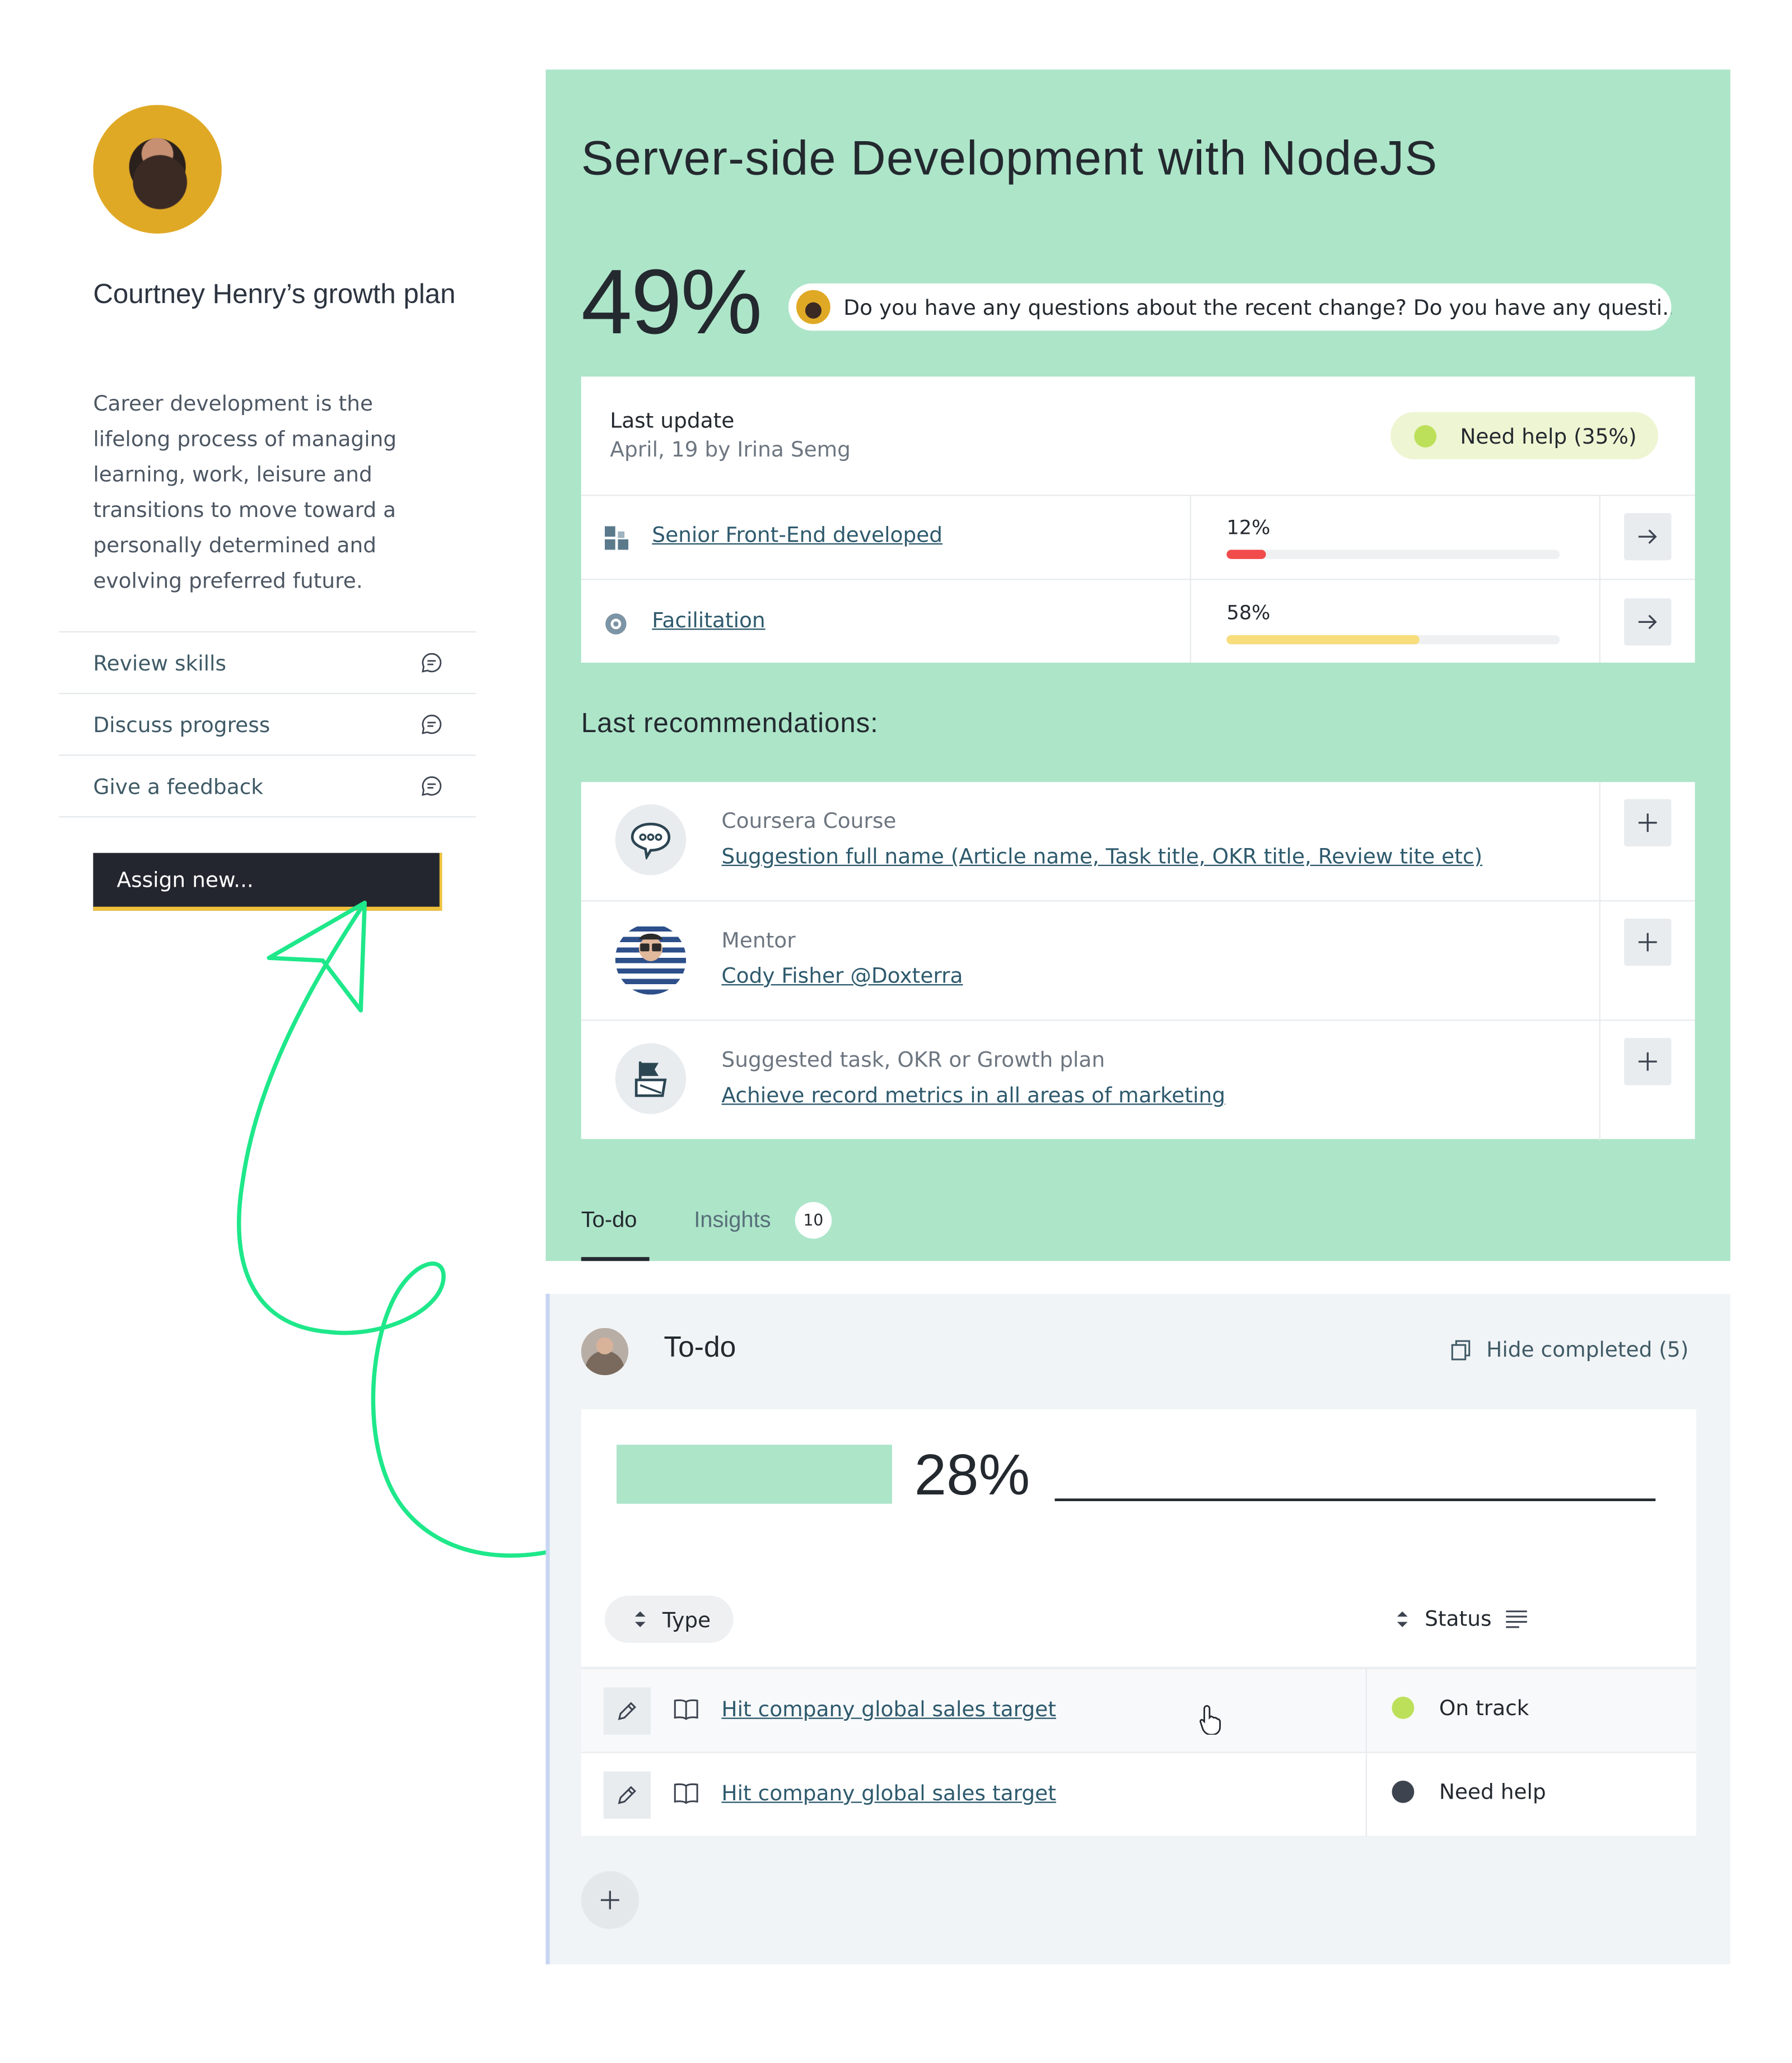  What do you see at coordinates (733, 1220) in the screenshot?
I see `tab-insights: Insights` at bounding box center [733, 1220].